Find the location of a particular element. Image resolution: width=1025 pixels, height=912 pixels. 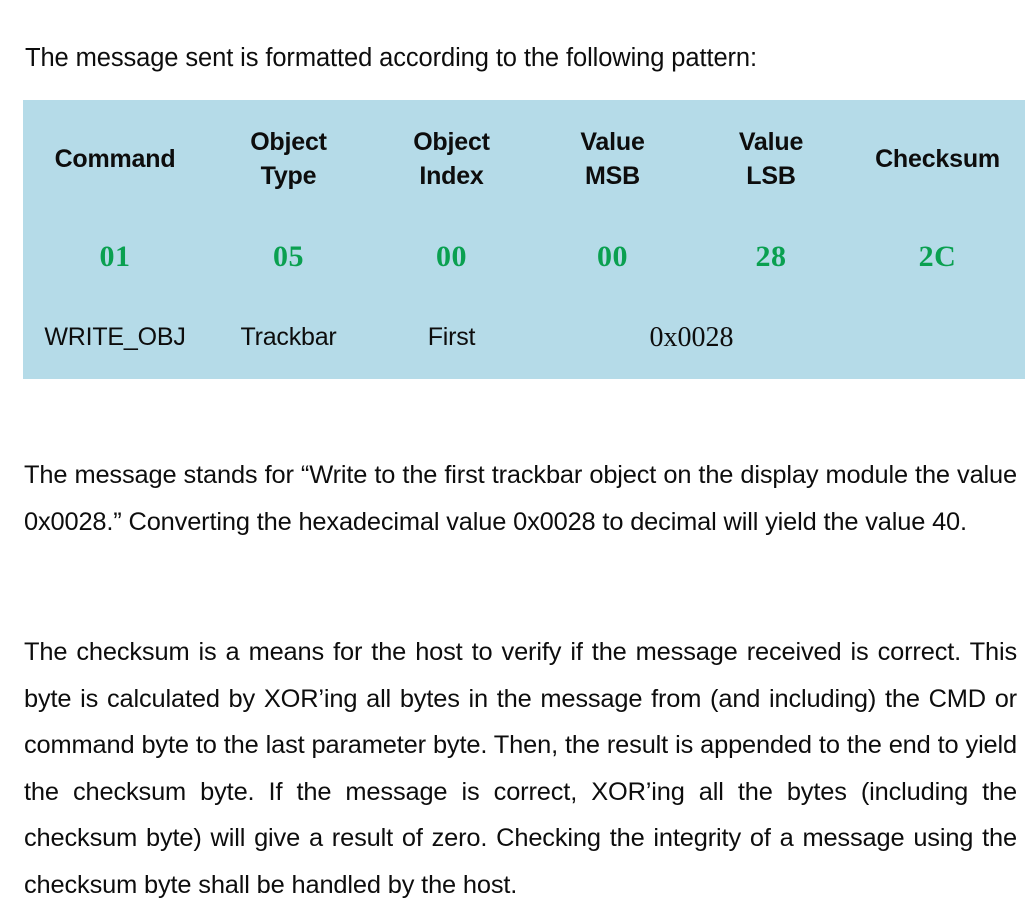

table-description-row: WRITE_OBJ Trackbar First 0x0028 is located at coordinates (524, 337).